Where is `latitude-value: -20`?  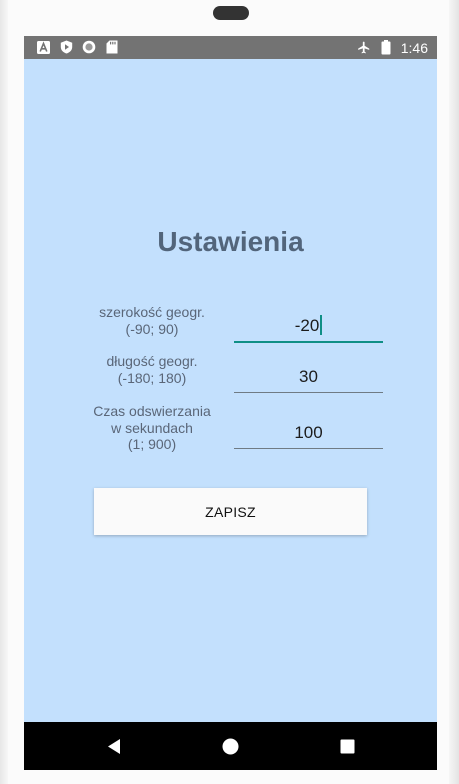
latitude-value: -20 is located at coordinates (307, 325).